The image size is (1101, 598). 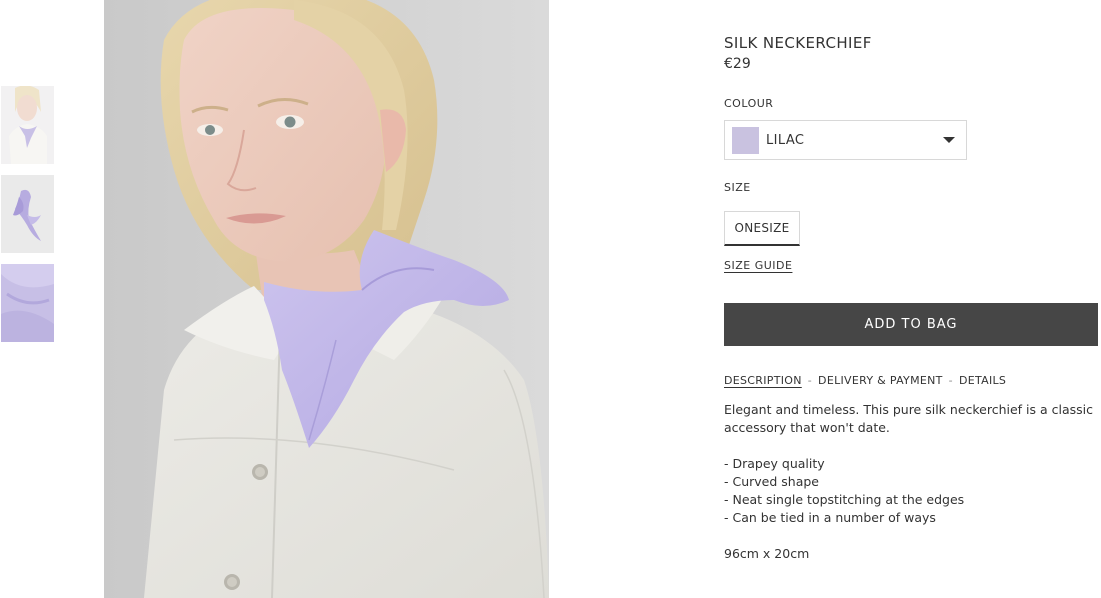 I want to click on add-to-bag-button: ADD TO BAG, so click(x=911, y=324).